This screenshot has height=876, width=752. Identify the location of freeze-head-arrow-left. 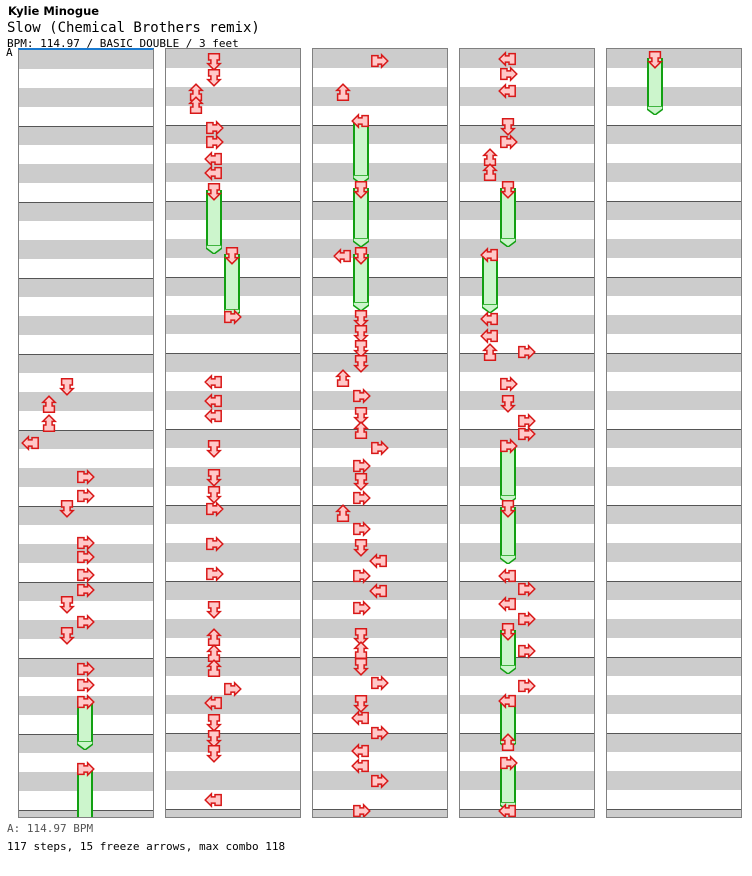
(508, 701).